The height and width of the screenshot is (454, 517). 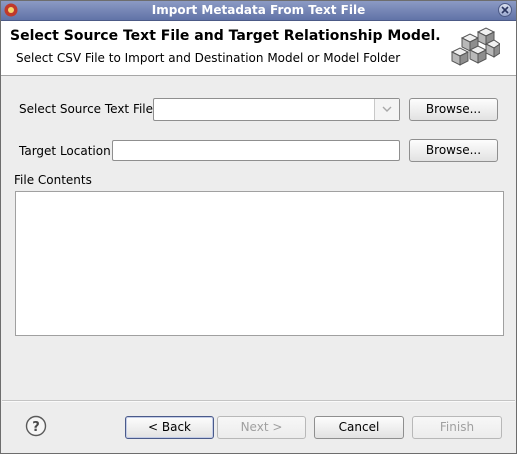 I want to click on cubes-icon, so click(x=475, y=46).